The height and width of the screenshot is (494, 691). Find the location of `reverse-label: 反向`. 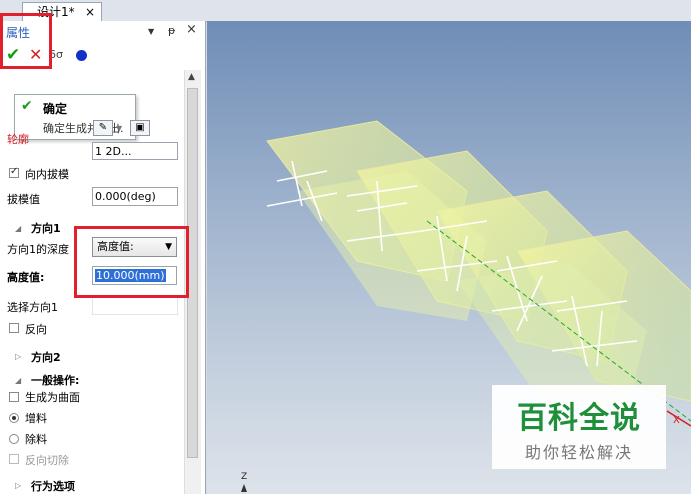

reverse-label: 反向 is located at coordinates (36, 329).